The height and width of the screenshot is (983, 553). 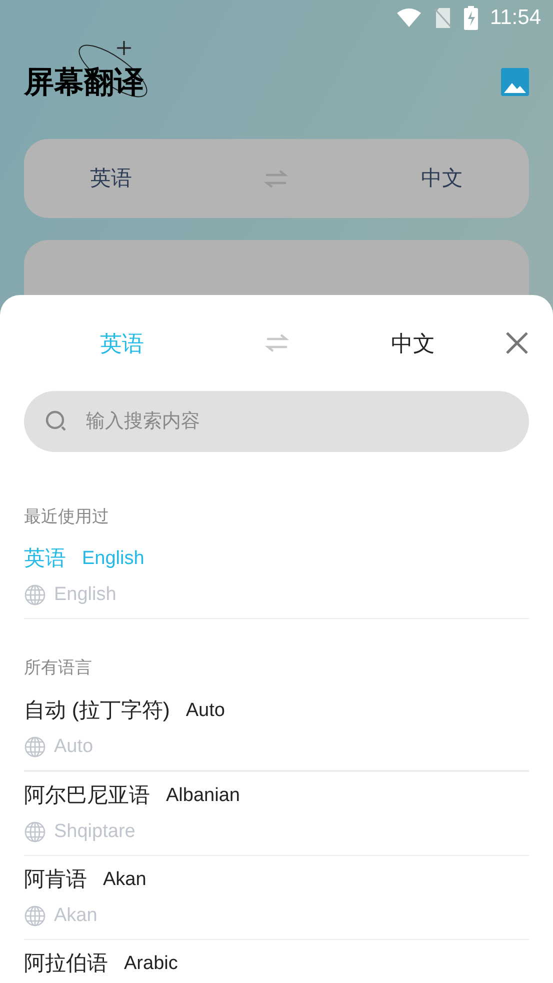 What do you see at coordinates (56, 421) in the screenshot?
I see `search-icon` at bounding box center [56, 421].